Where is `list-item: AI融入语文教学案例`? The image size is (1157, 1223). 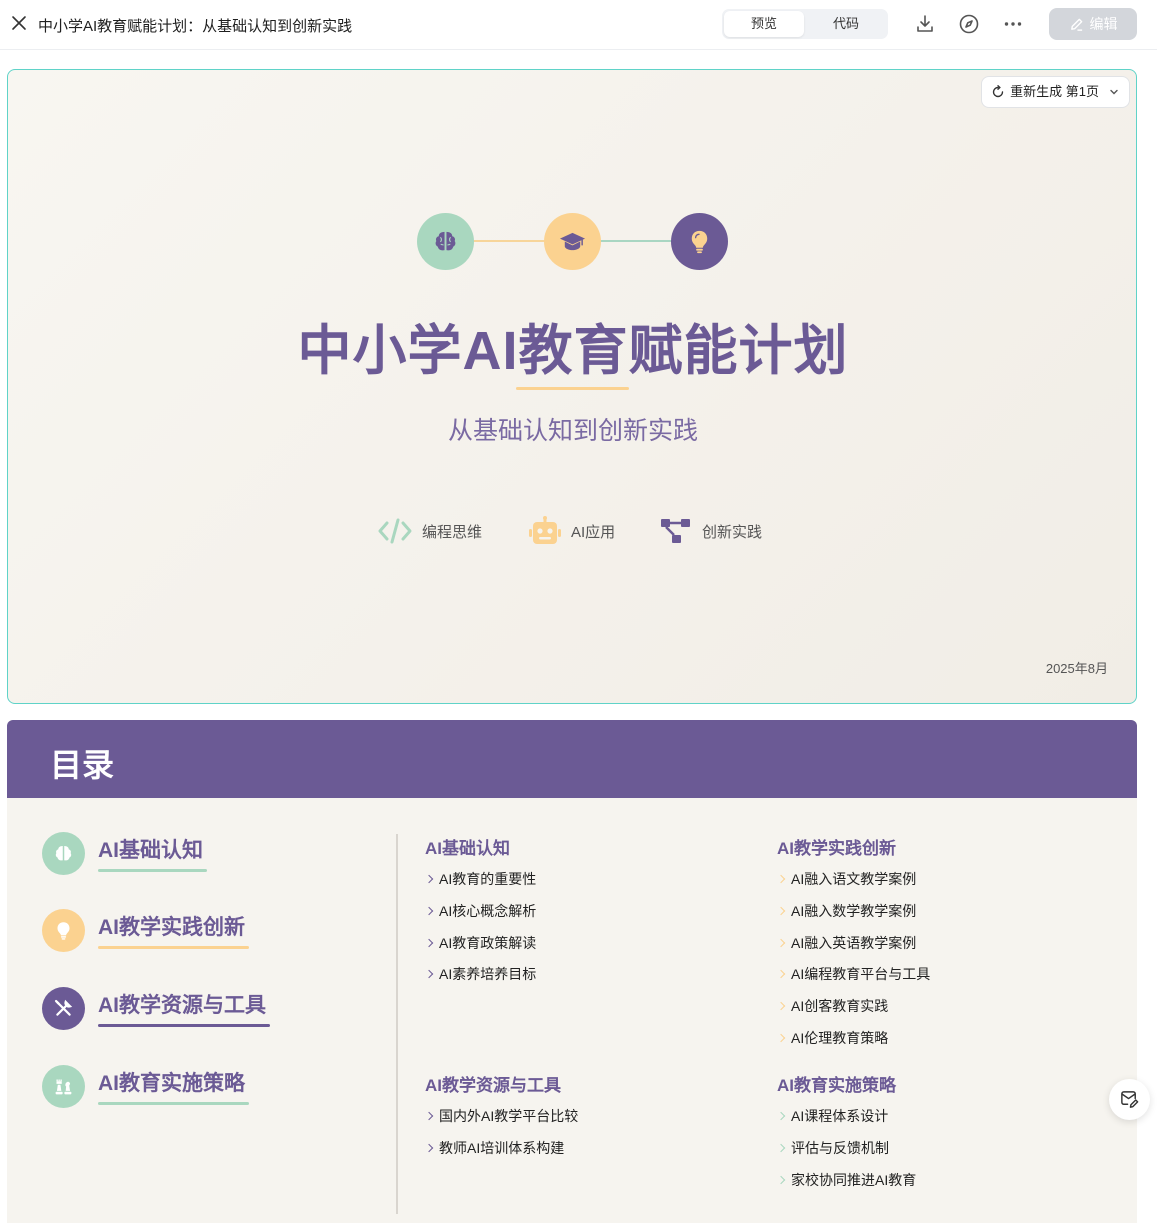
list-item: AI融入语文教学案例 is located at coordinates (853, 886).